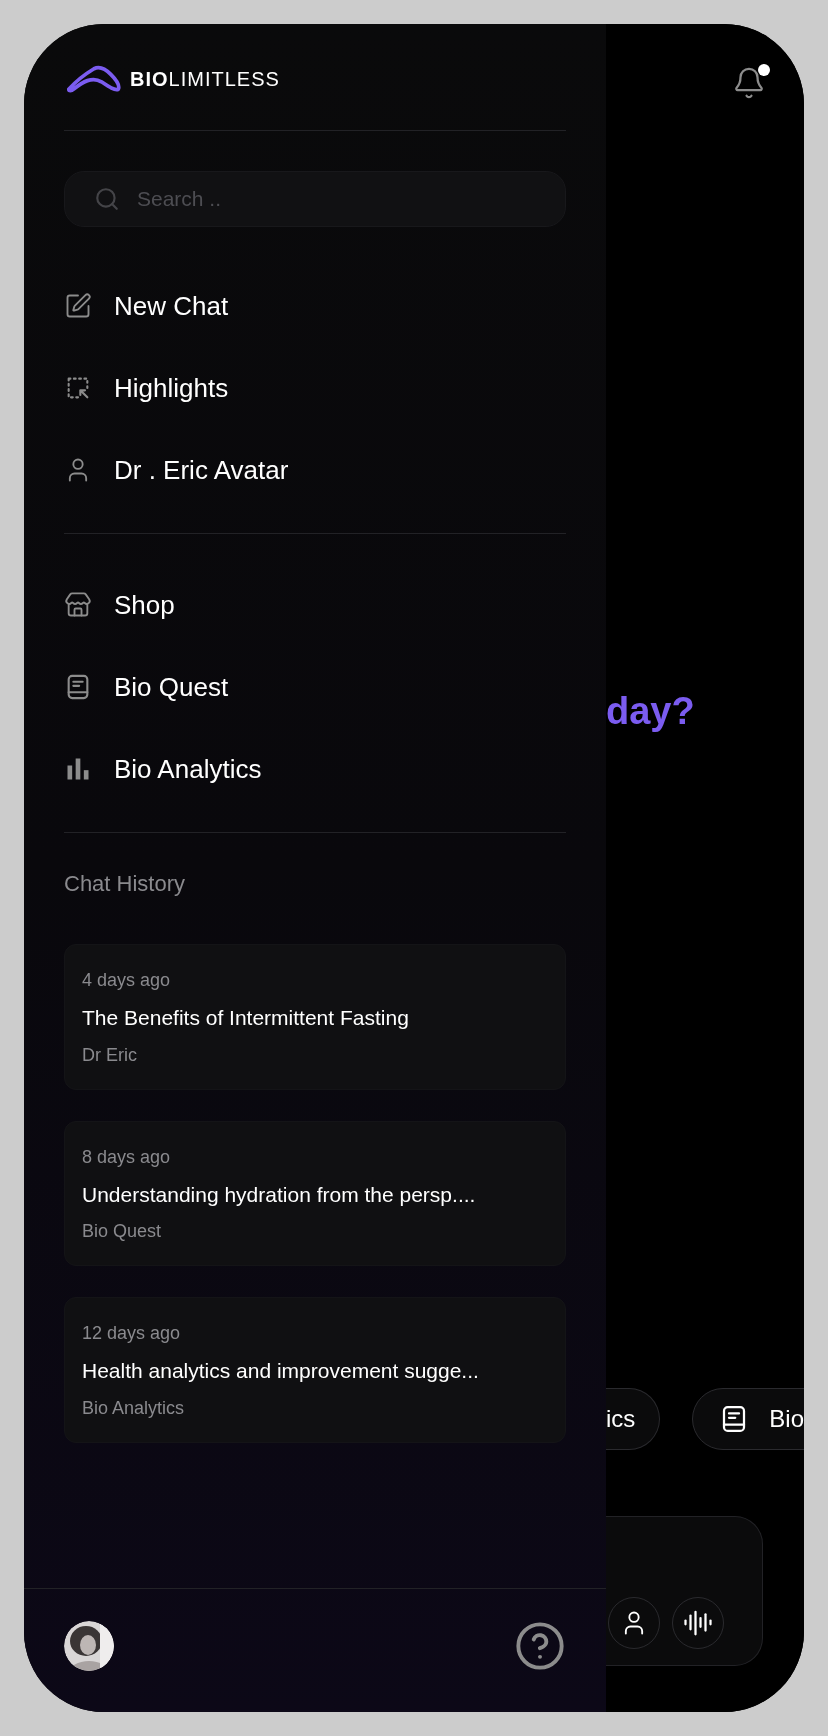 The height and width of the screenshot is (1736, 828). What do you see at coordinates (633, 1419) in the screenshot?
I see `suggestion-chip: ics` at bounding box center [633, 1419].